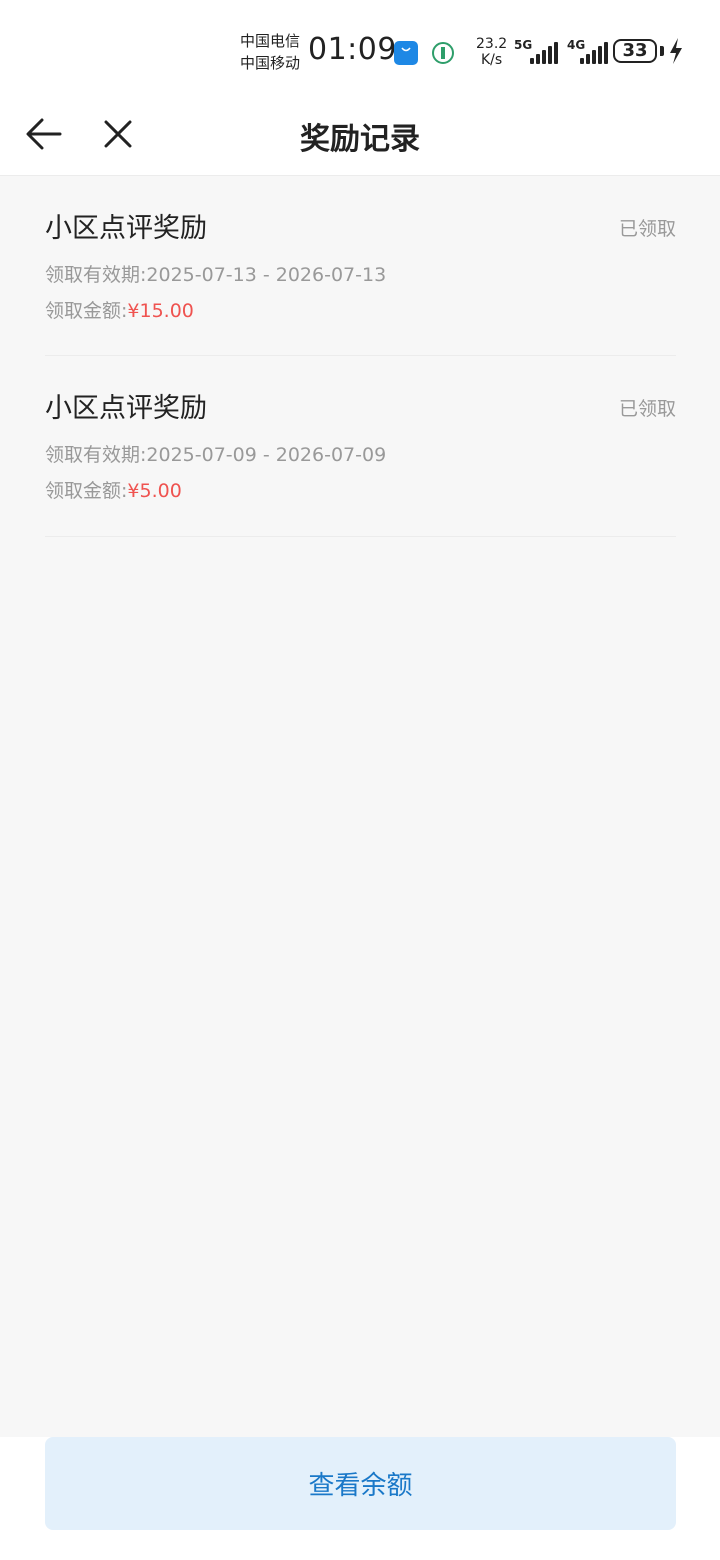 This screenshot has width=720, height=1560. I want to click on battery-tip, so click(662, 51).